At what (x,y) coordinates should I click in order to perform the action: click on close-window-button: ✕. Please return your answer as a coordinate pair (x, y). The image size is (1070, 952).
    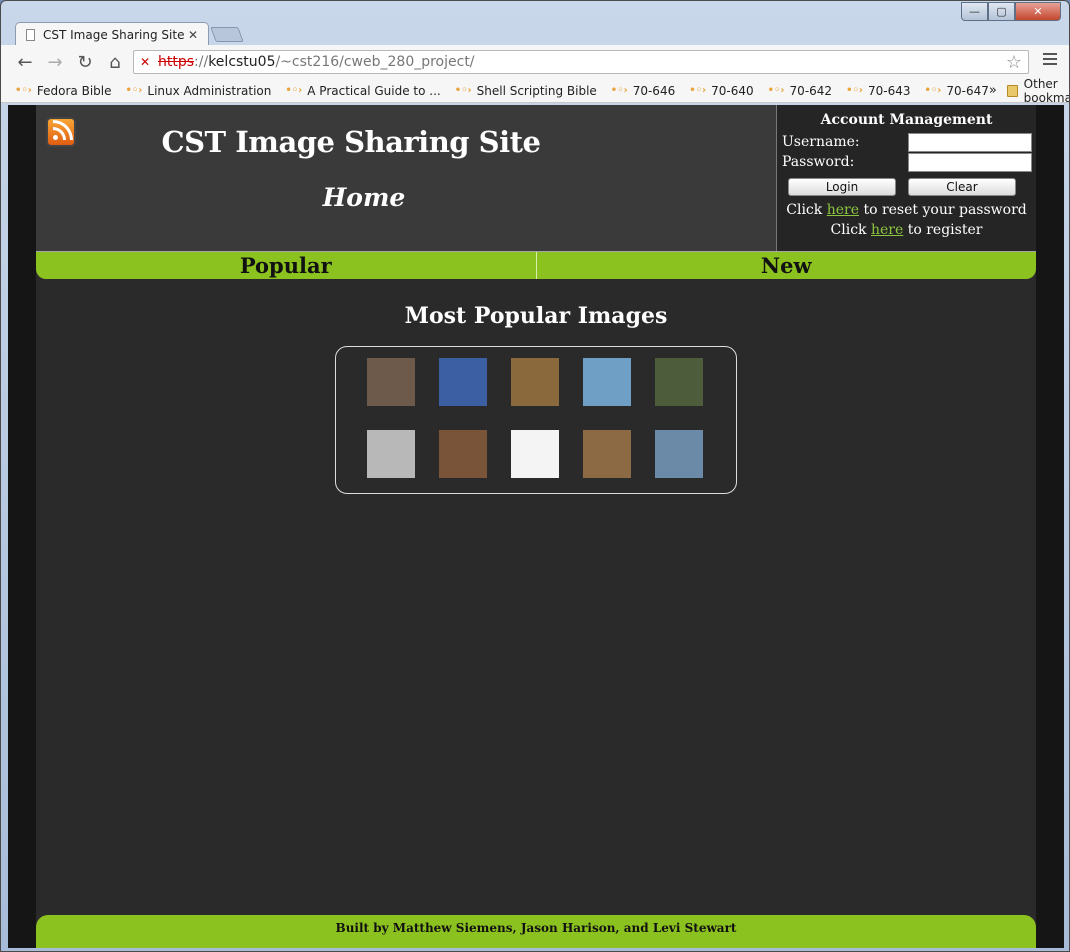
    Looking at the image, I should click on (1038, 11).